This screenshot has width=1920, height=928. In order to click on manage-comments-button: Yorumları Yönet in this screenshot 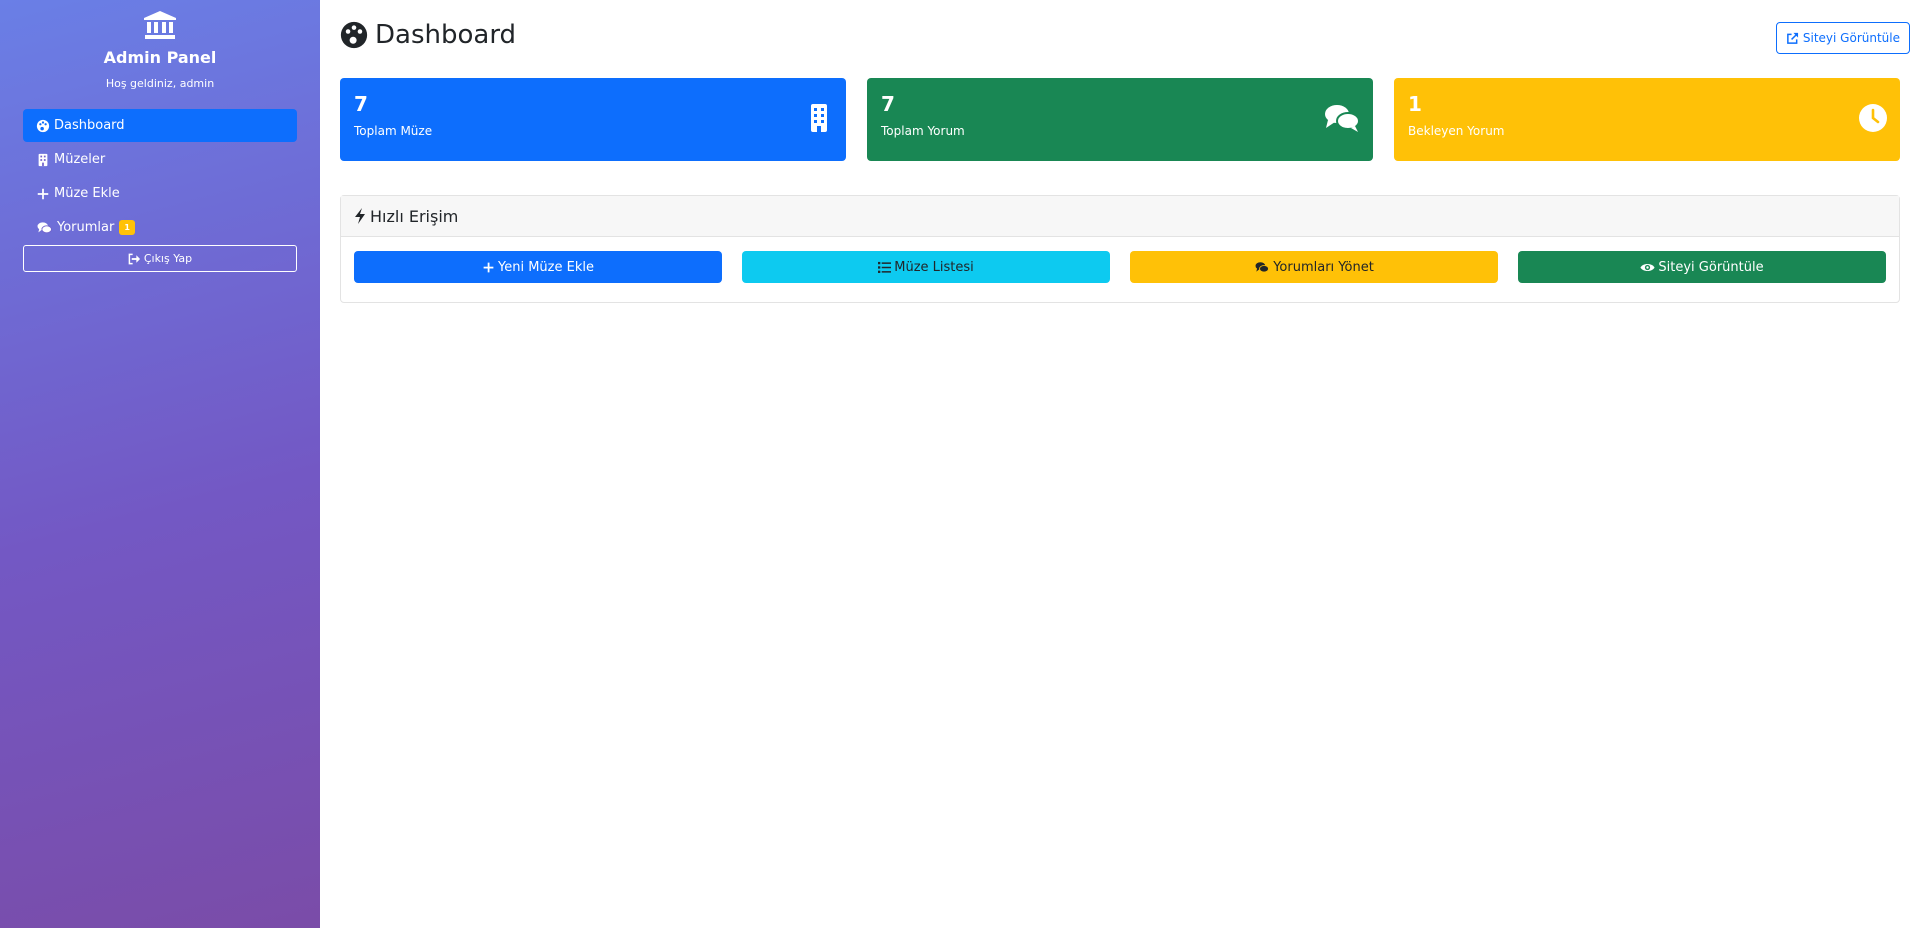, I will do `click(1314, 267)`.